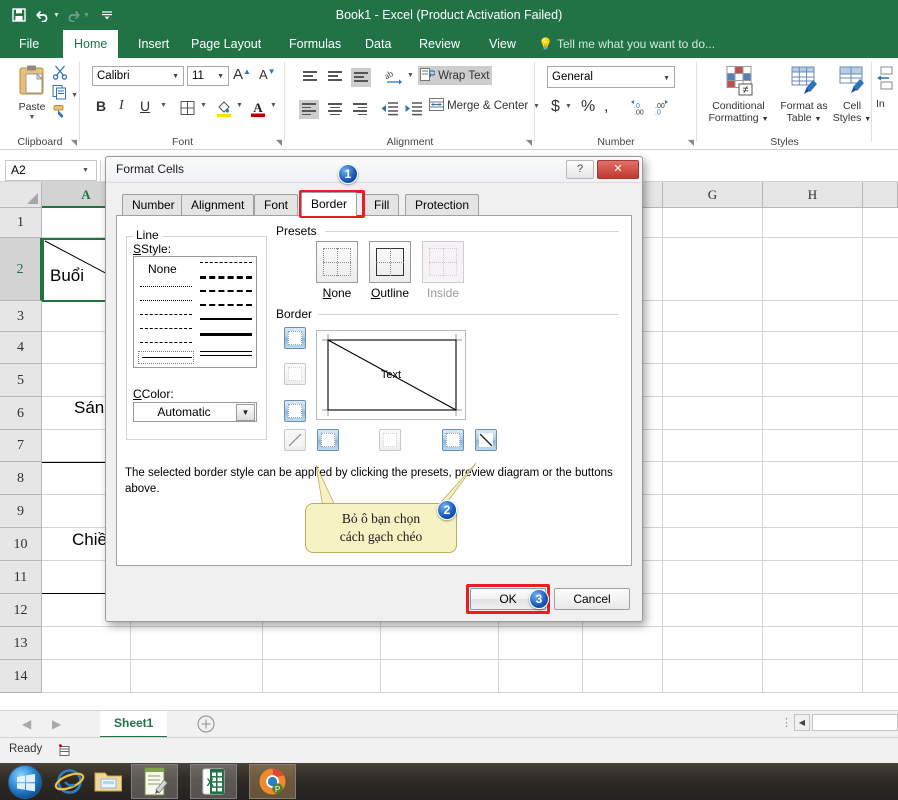 This screenshot has height=800, width=898. Describe the element at coordinates (439, 44) in the screenshot. I see `tab-review: Review` at that location.